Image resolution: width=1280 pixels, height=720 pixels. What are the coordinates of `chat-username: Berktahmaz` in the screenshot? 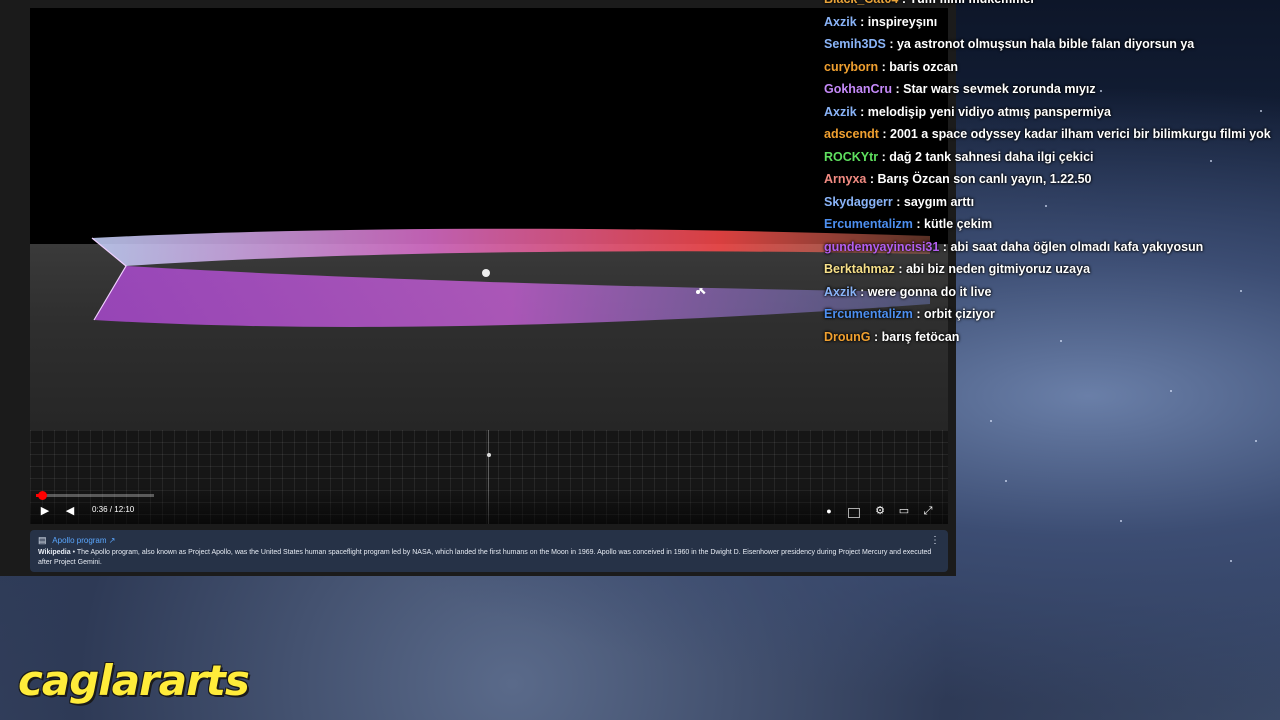 It's located at (859, 269).